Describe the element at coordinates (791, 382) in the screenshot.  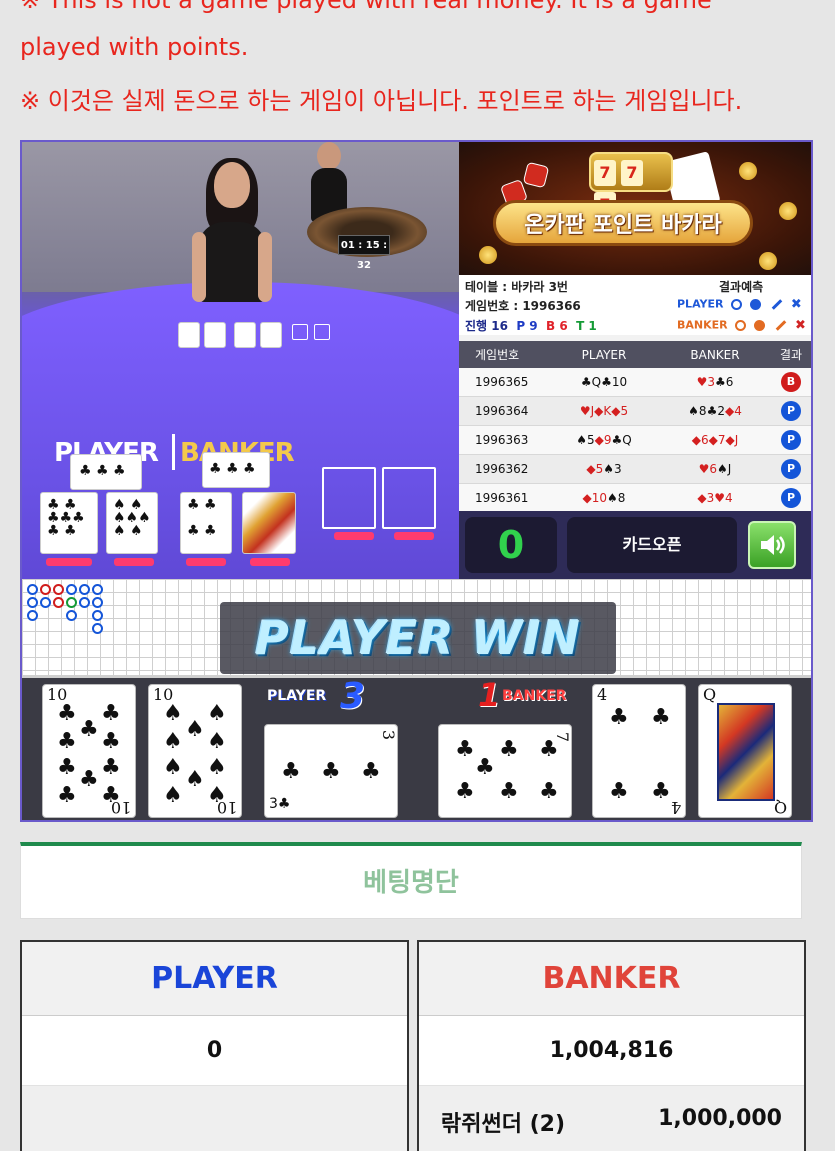
I see `result-badge: B` at that location.